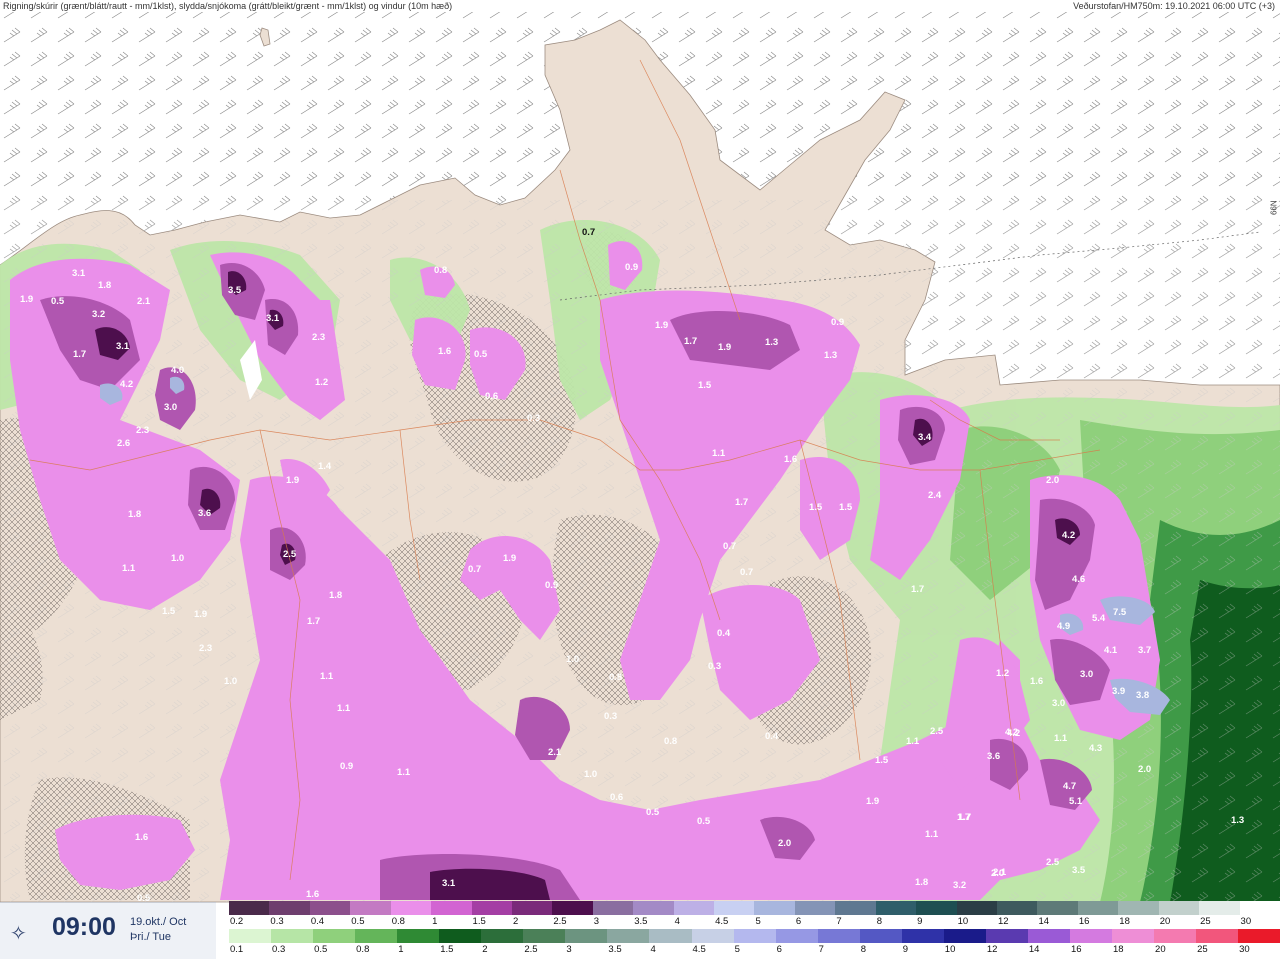 The width and height of the screenshot is (1280, 959). Describe the element at coordinates (204, 513) in the screenshot. I see `value-label: 3.6` at that location.